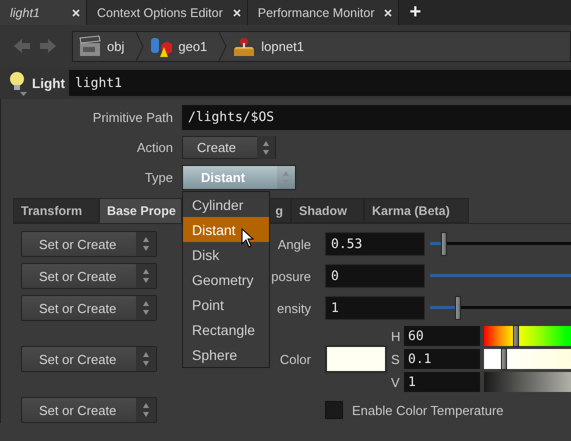 The width and height of the screenshot is (571, 441). What do you see at coordinates (154, 147) in the screenshot?
I see `field-label: Action` at bounding box center [154, 147].